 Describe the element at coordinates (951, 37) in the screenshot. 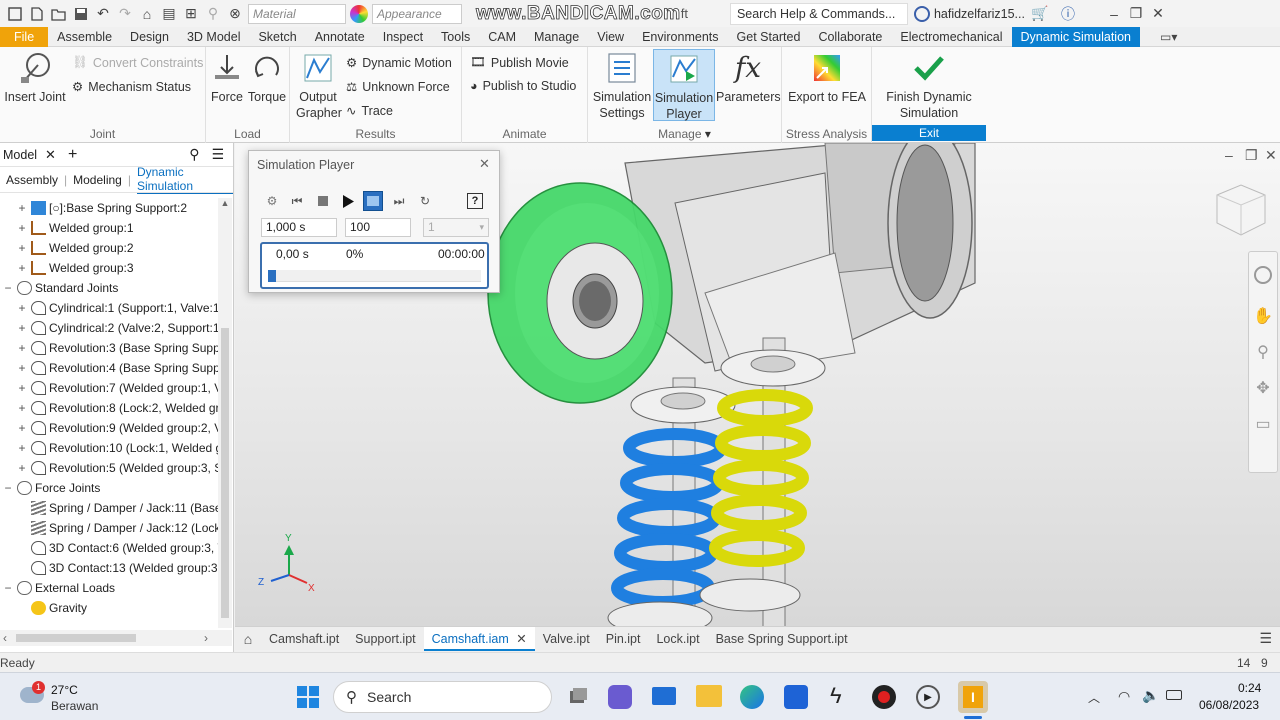

I see `tab-electromechanical: Electromechanical` at that location.